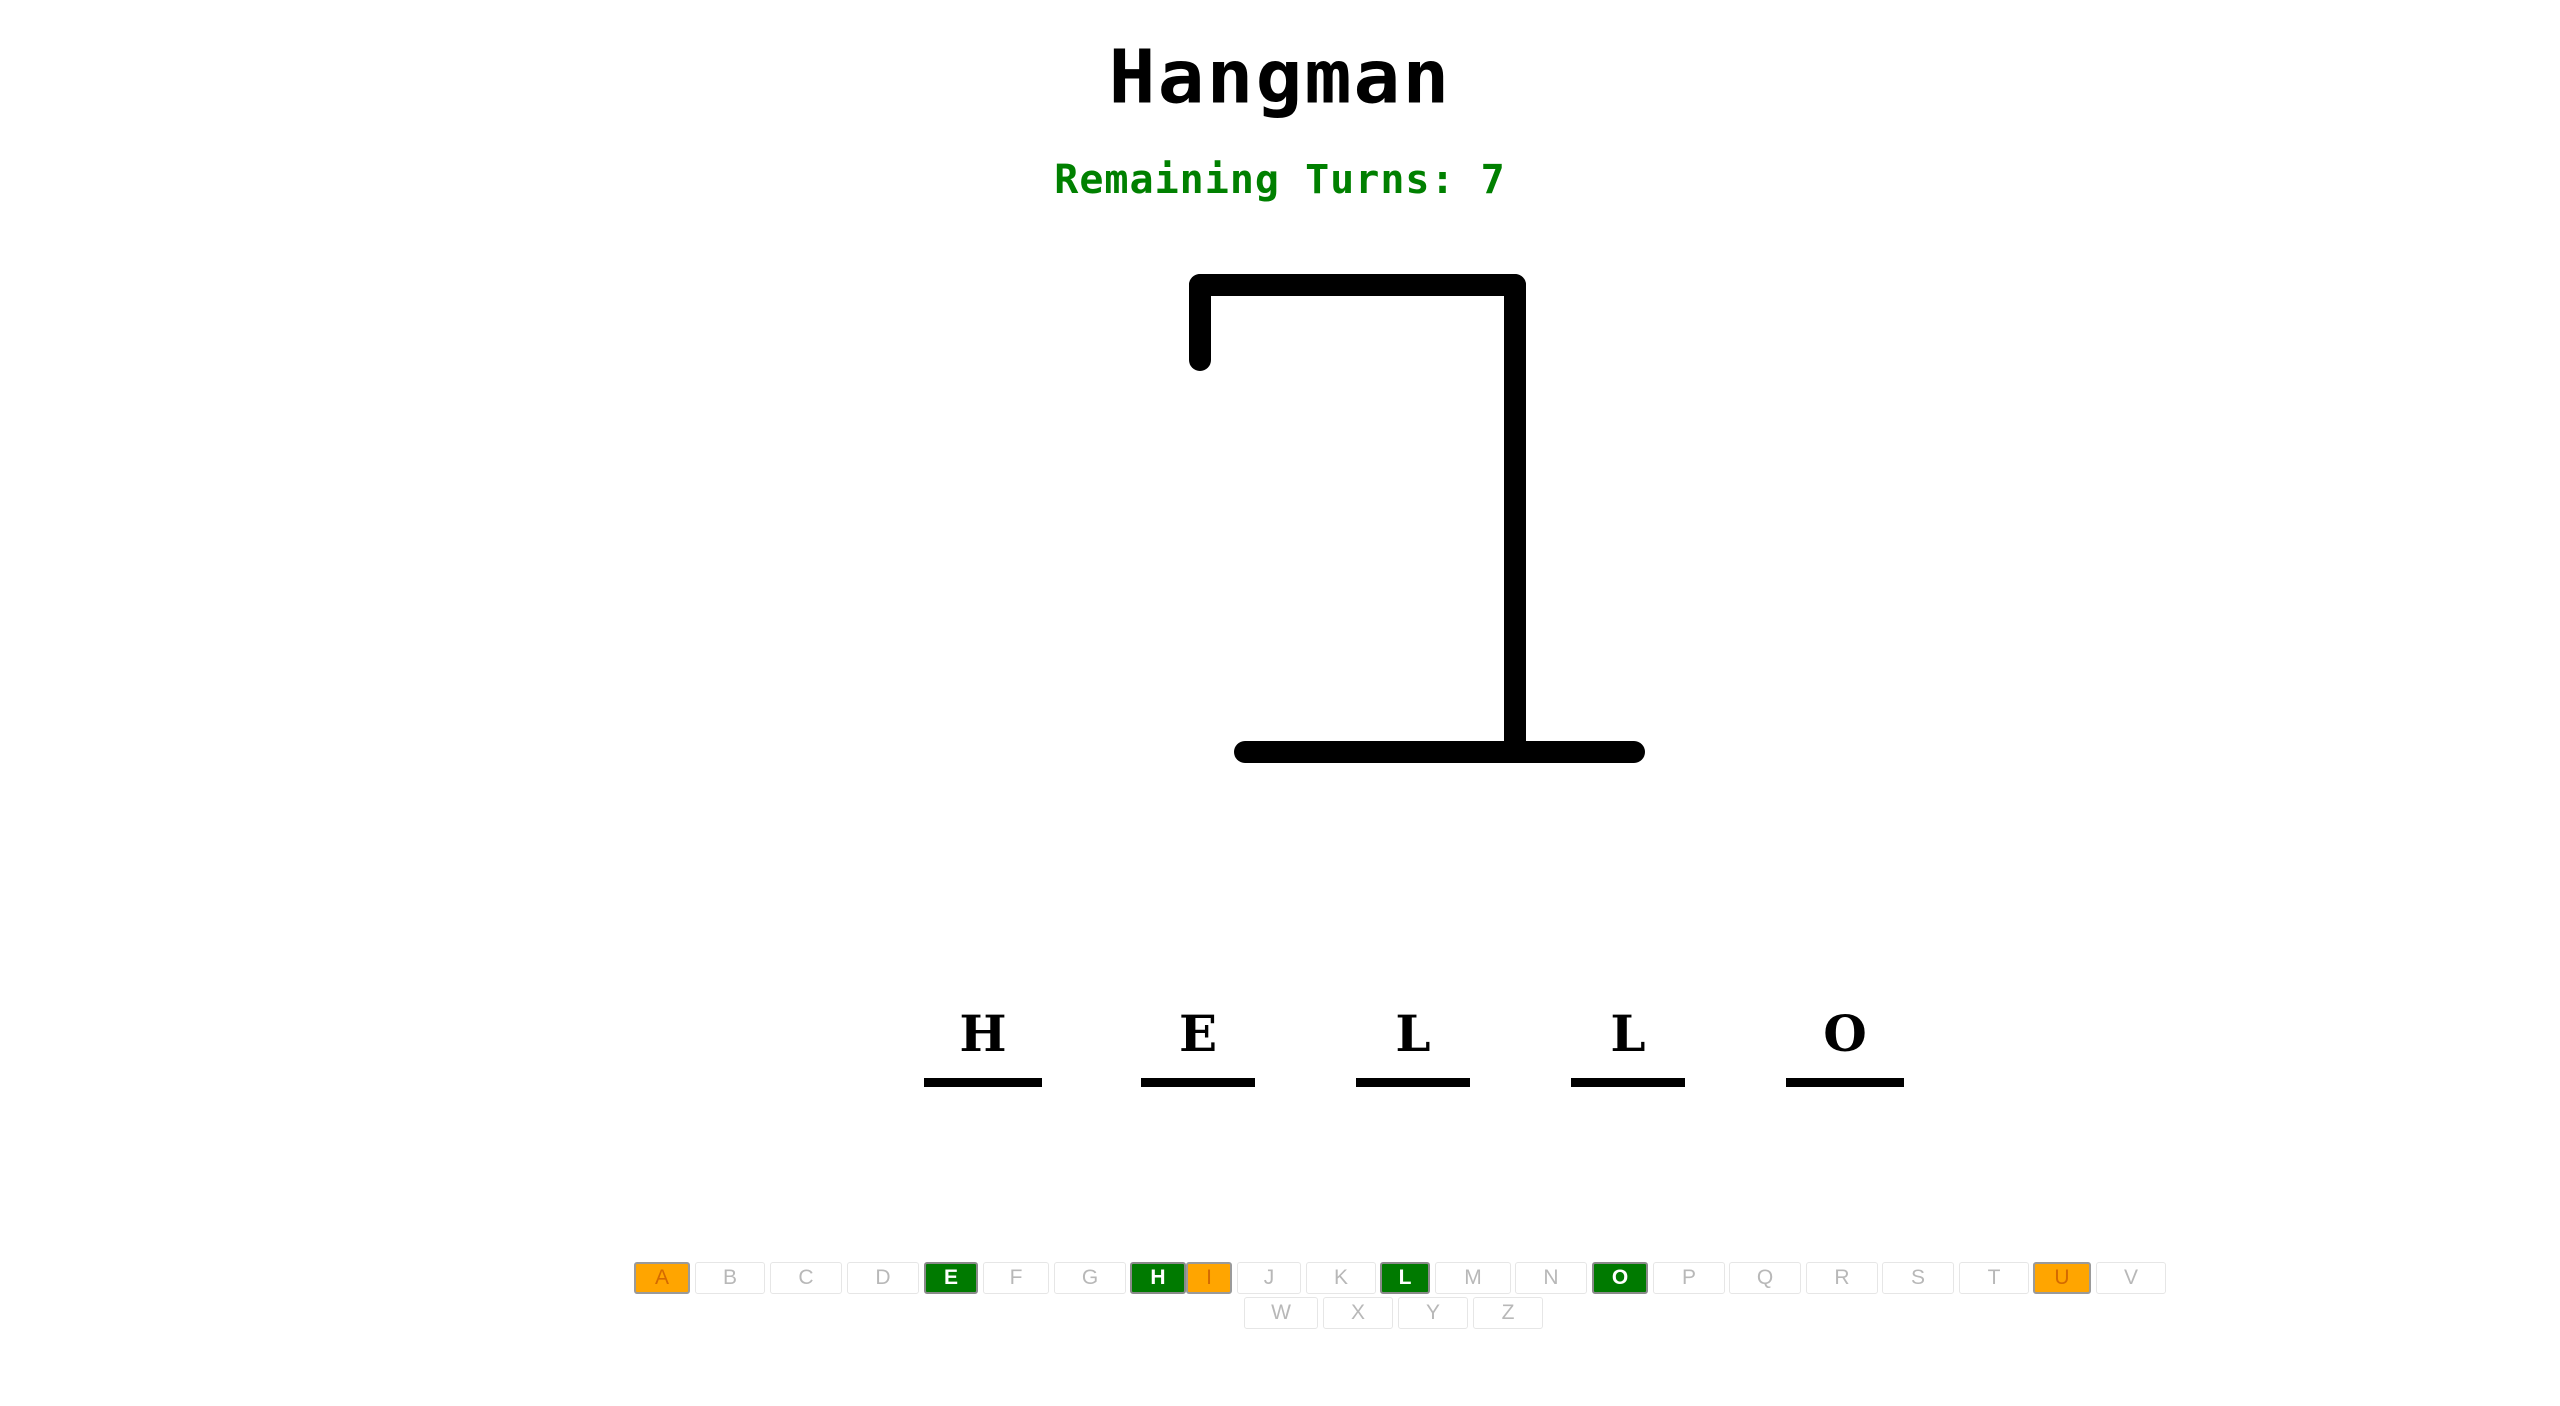 The height and width of the screenshot is (1406, 2560). Describe the element at coordinates (1209, 1278) in the screenshot. I see `key-i: I` at that location.